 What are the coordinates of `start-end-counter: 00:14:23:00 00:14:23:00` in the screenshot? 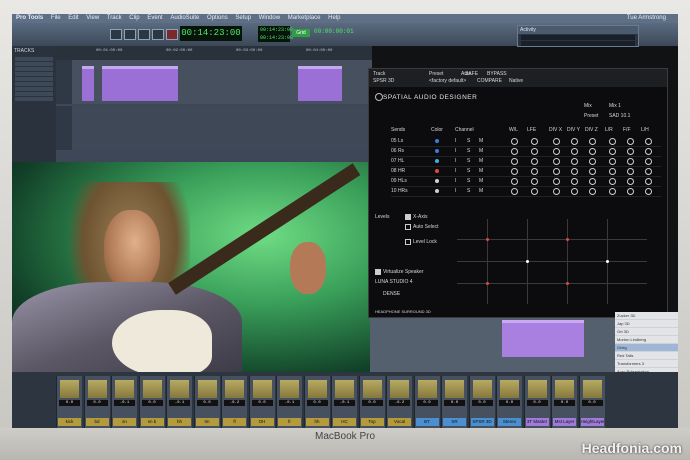 It's located at (275, 34).